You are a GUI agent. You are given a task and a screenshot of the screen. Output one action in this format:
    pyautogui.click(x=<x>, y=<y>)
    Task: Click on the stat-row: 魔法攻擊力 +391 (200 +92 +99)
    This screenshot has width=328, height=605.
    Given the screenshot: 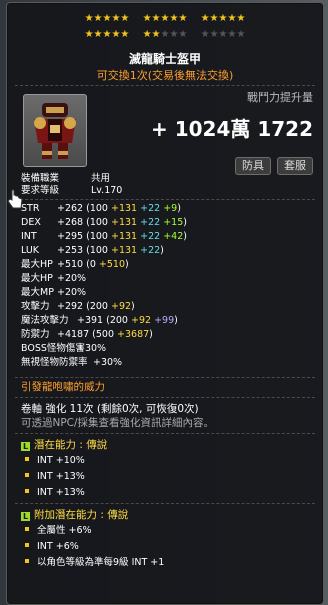 What is the action you would take?
    pyautogui.click(x=99, y=321)
    